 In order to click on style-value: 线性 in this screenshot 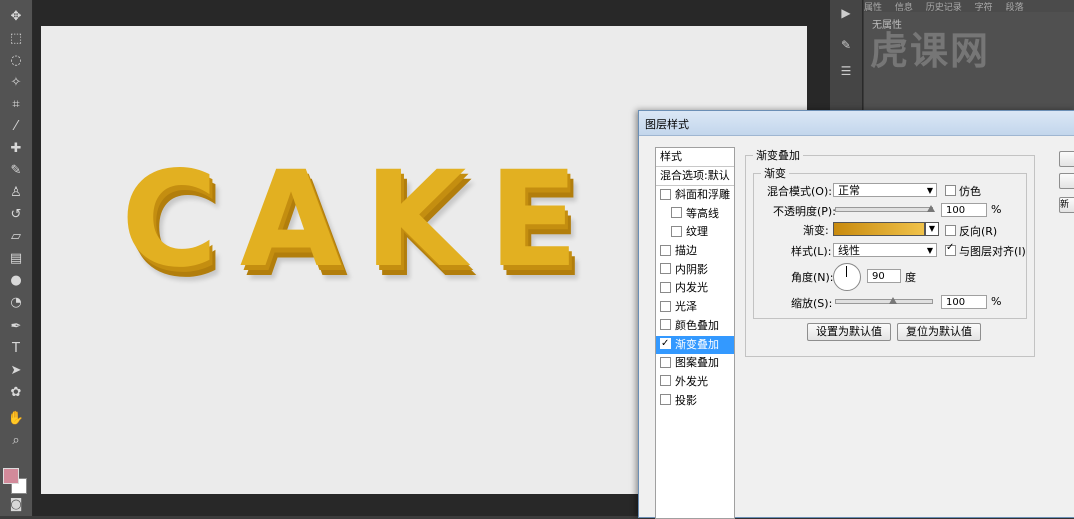, I will do `click(849, 250)`.